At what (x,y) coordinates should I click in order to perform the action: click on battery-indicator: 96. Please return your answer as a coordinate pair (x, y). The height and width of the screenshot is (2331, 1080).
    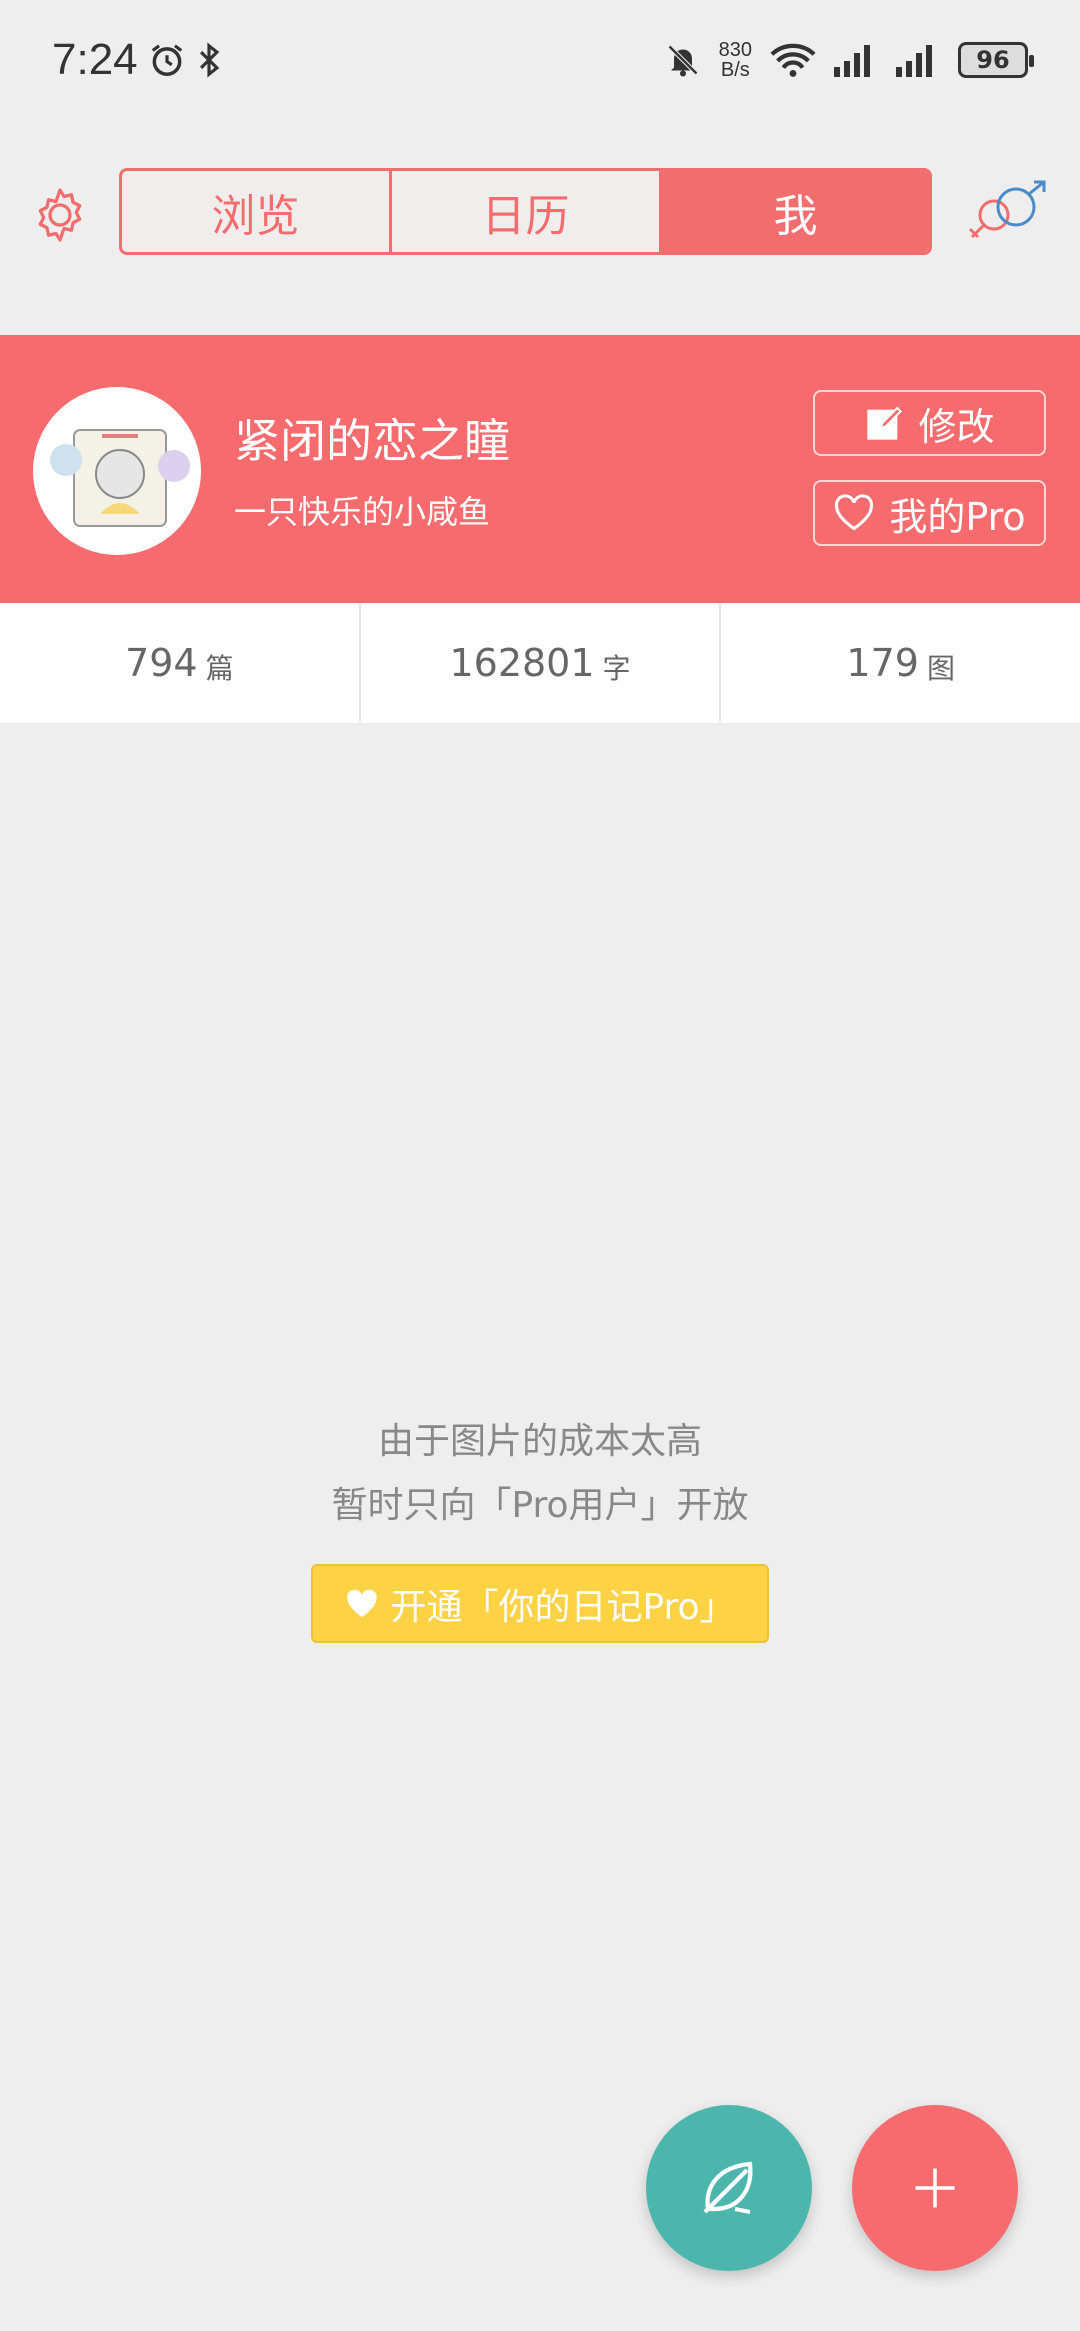
    Looking at the image, I should click on (996, 60).